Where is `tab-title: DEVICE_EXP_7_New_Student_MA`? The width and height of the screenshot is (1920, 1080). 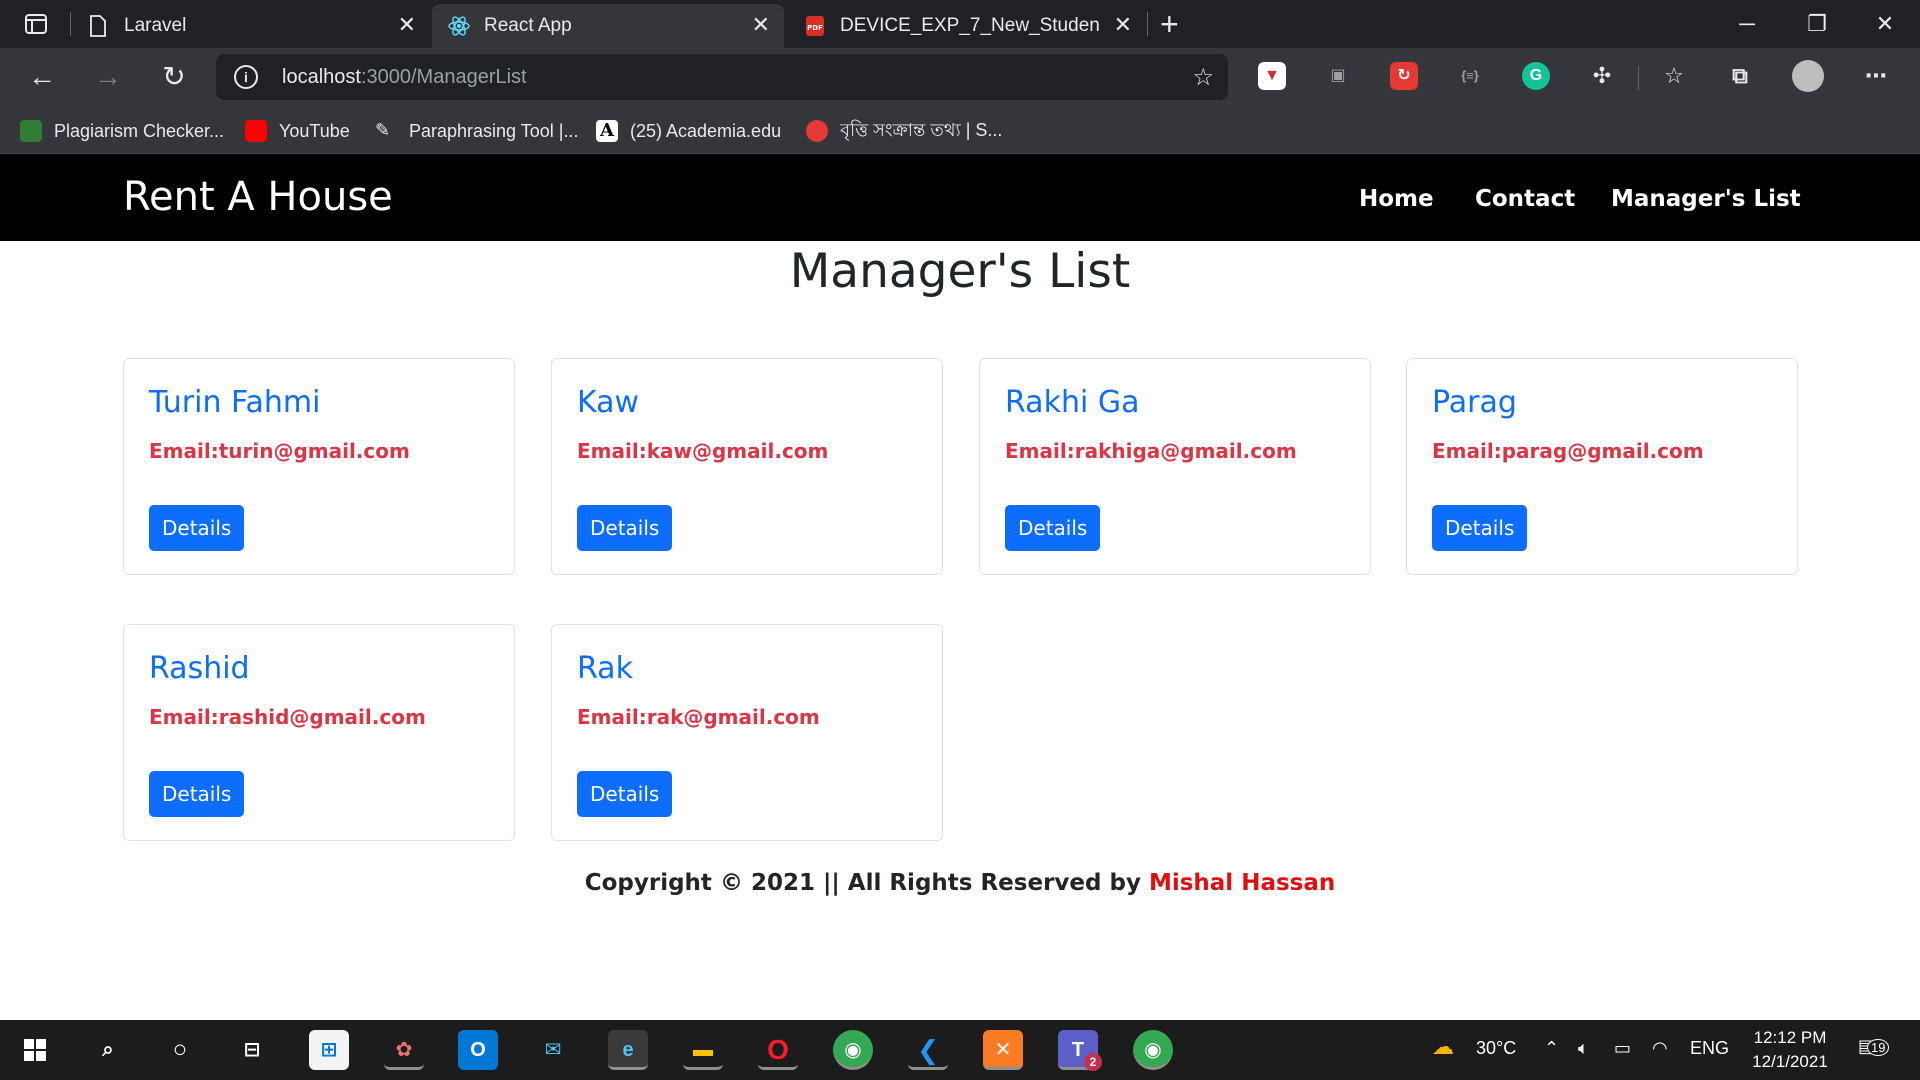 tab-title: DEVICE_EXP_7_New_Student_MA is located at coordinates (970, 25).